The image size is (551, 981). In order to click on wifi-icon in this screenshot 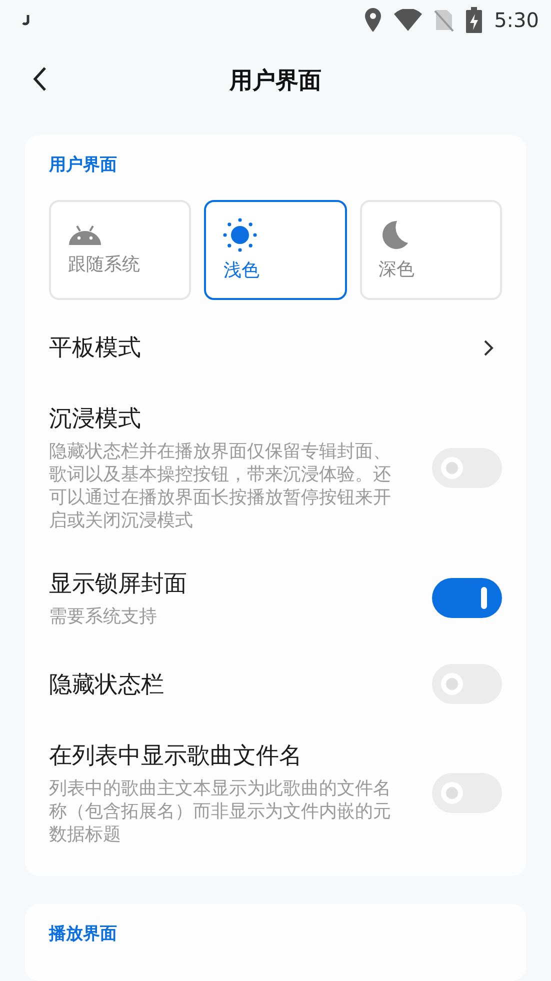, I will do `click(408, 20)`.